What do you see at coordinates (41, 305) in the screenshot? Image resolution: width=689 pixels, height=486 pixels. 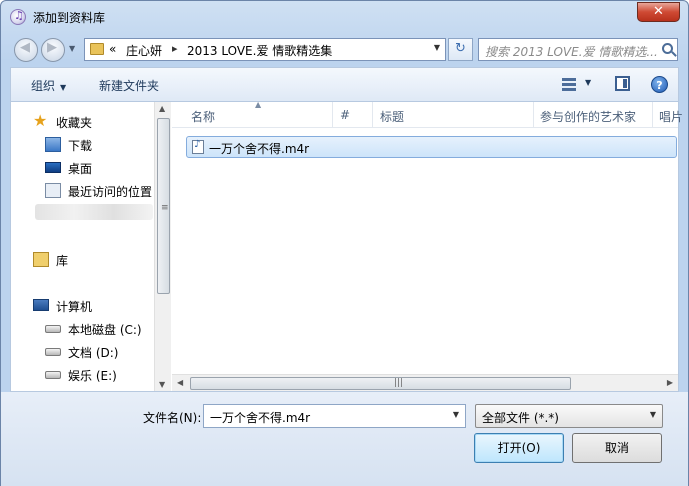 I see `computer-icon` at bounding box center [41, 305].